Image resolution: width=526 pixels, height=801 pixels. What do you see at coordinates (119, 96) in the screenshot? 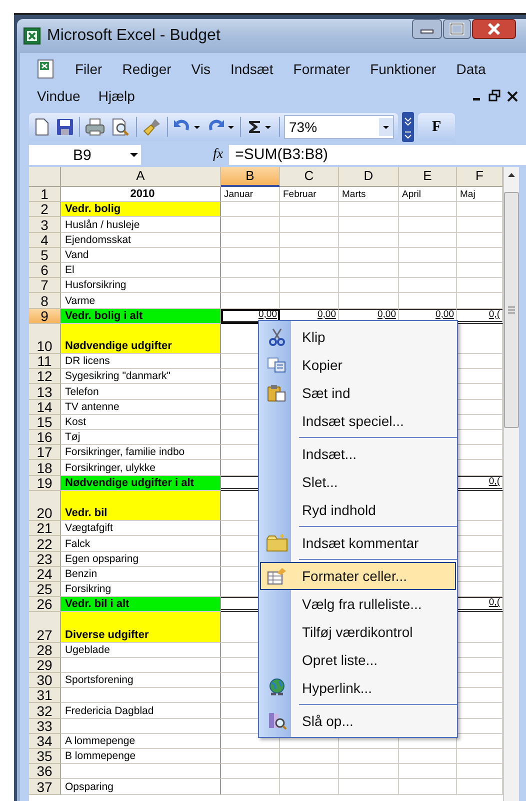
I see `menu-item: Hjælp` at bounding box center [119, 96].